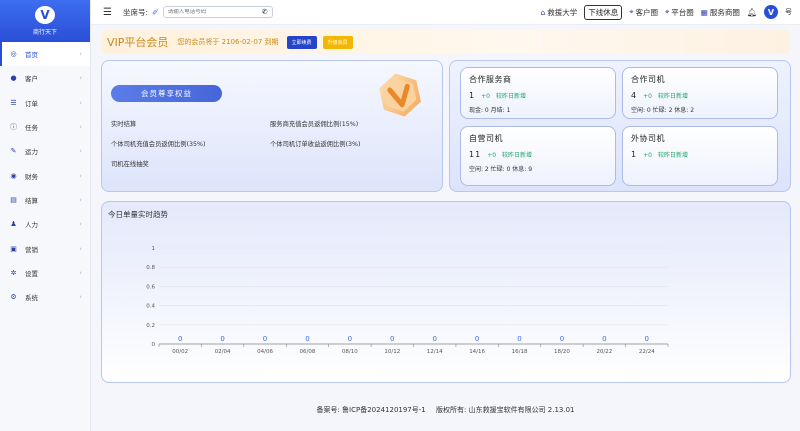 This screenshot has height=431, width=800. Describe the element at coordinates (214, 12) in the screenshot. I see `phone-input` at that location.